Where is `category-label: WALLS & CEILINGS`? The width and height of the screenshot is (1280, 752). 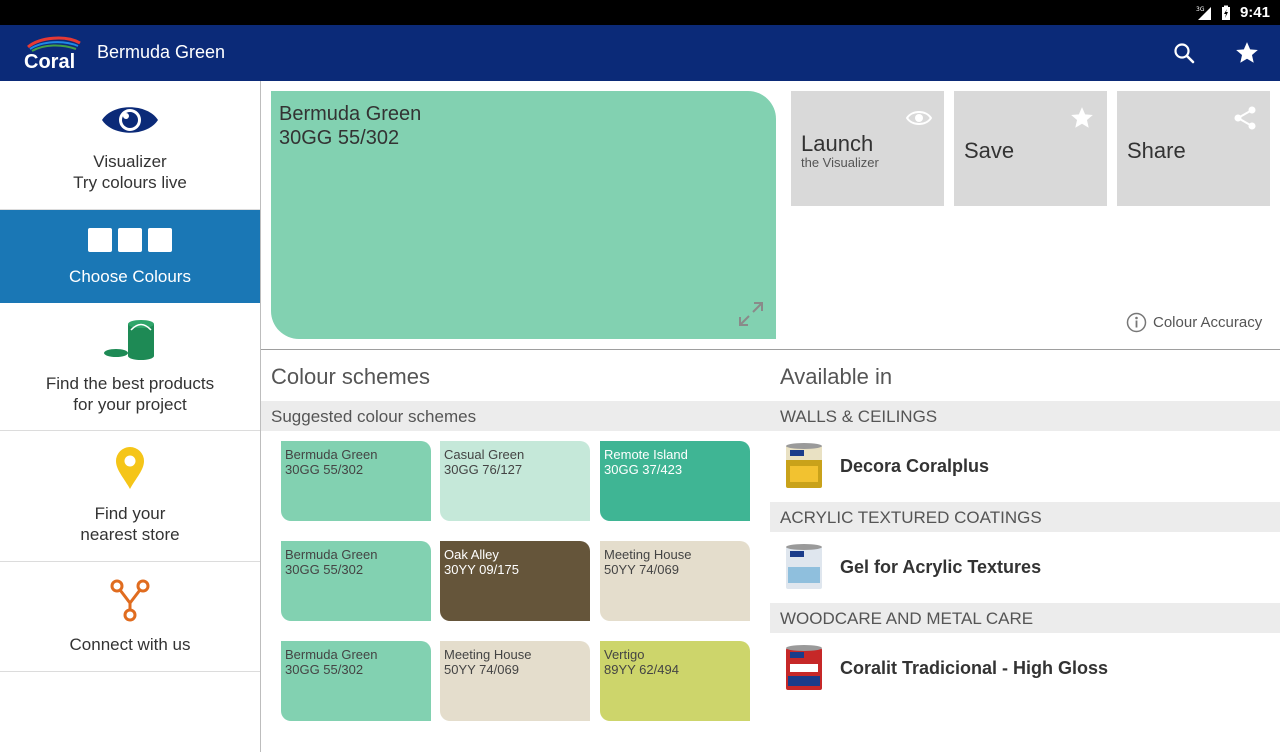 category-label: WALLS & CEILINGS is located at coordinates (859, 416).